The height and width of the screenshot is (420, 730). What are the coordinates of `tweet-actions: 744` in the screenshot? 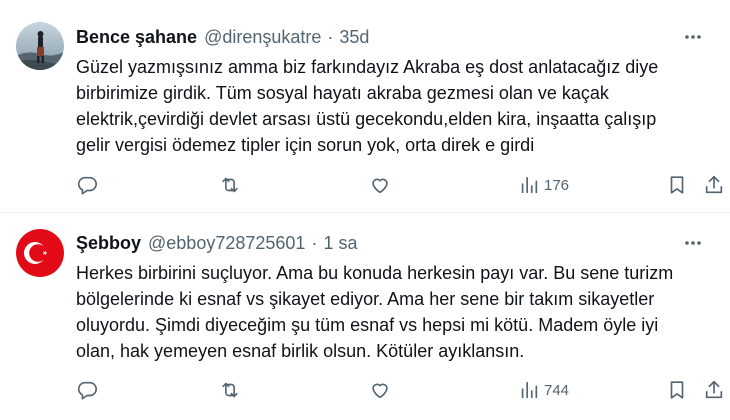 It's located at (401, 390).